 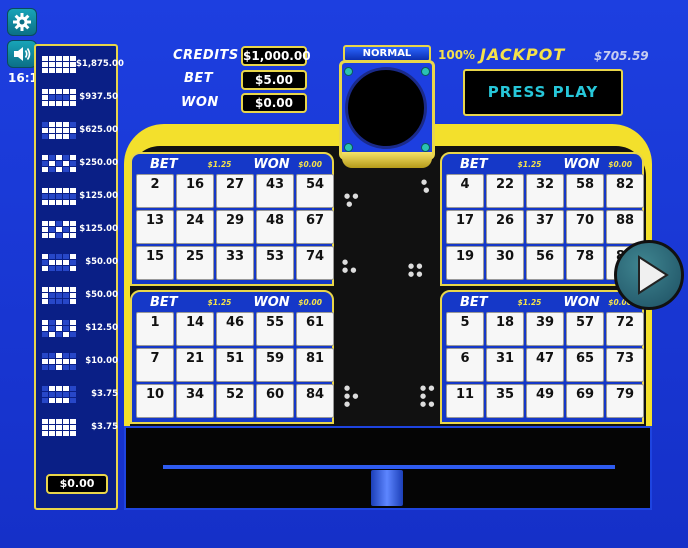 What do you see at coordinates (505, 401) in the screenshot?
I see `card-cell: 35` at bounding box center [505, 401].